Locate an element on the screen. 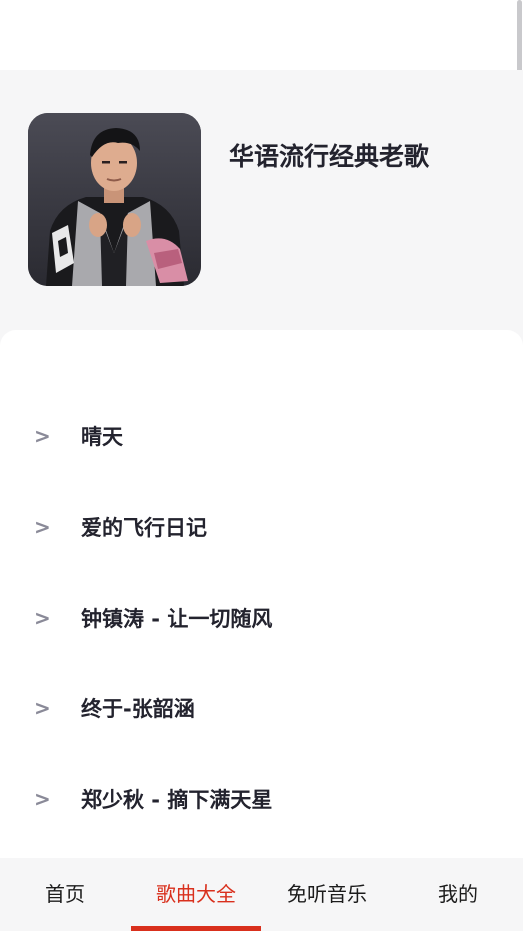 Image resolution: width=523 pixels, height=931 pixels. song-item: > 郑少秋 - 摘下满天星 is located at coordinates (261, 801).